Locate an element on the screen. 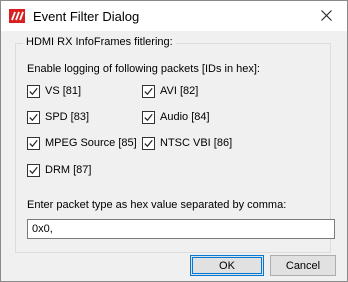  checkbox-vs: VS [81] is located at coordinates (54, 91).